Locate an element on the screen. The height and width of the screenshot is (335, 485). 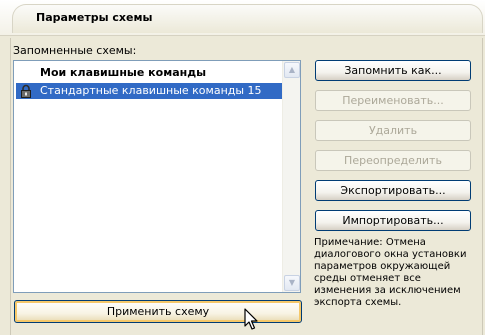
scroll-up-icon: ▲ is located at coordinates (292, 70).